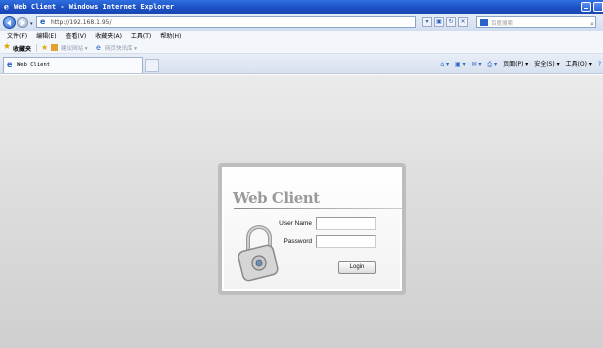 Image resolution: width=603 pixels, height=348 pixels. I want to click on login-button: Login, so click(357, 267).